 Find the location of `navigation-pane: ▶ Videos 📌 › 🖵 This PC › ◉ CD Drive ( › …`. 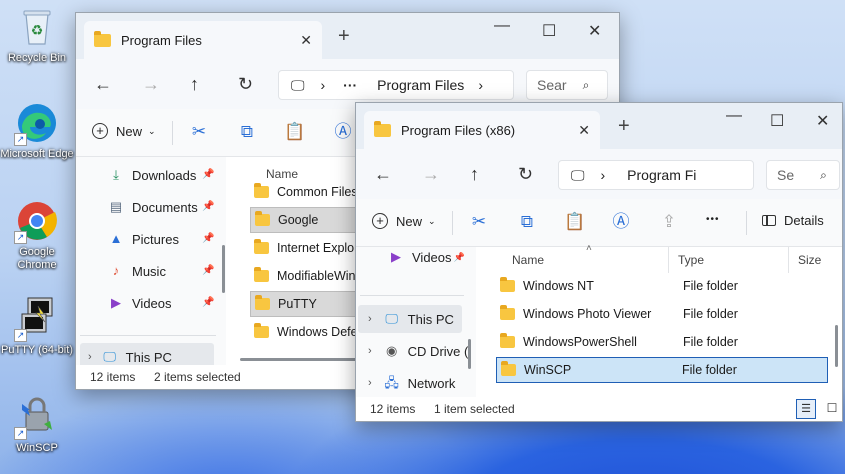

navigation-pane: ▶ Videos 📌 › 🖵 This PC › ◉ CD Drive ( › … is located at coordinates (416, 334).